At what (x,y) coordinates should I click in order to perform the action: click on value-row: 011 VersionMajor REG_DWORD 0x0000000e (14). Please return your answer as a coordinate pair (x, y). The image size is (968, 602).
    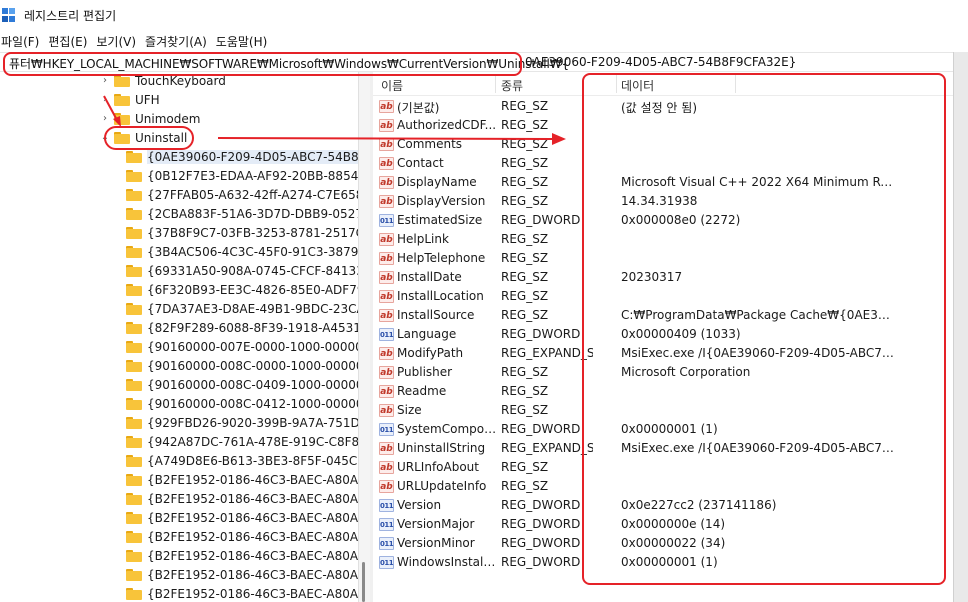
    Looking at the image, I should click on (663, 524).